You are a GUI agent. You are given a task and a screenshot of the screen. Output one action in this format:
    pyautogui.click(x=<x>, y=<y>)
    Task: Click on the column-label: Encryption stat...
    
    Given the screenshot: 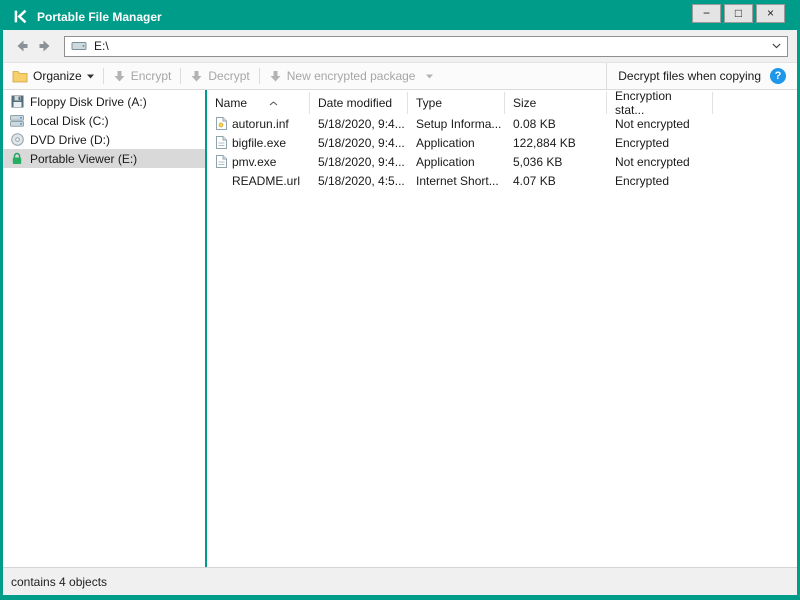 What is the action you would take?
    pyautogui.click(x=643, y=103)
    